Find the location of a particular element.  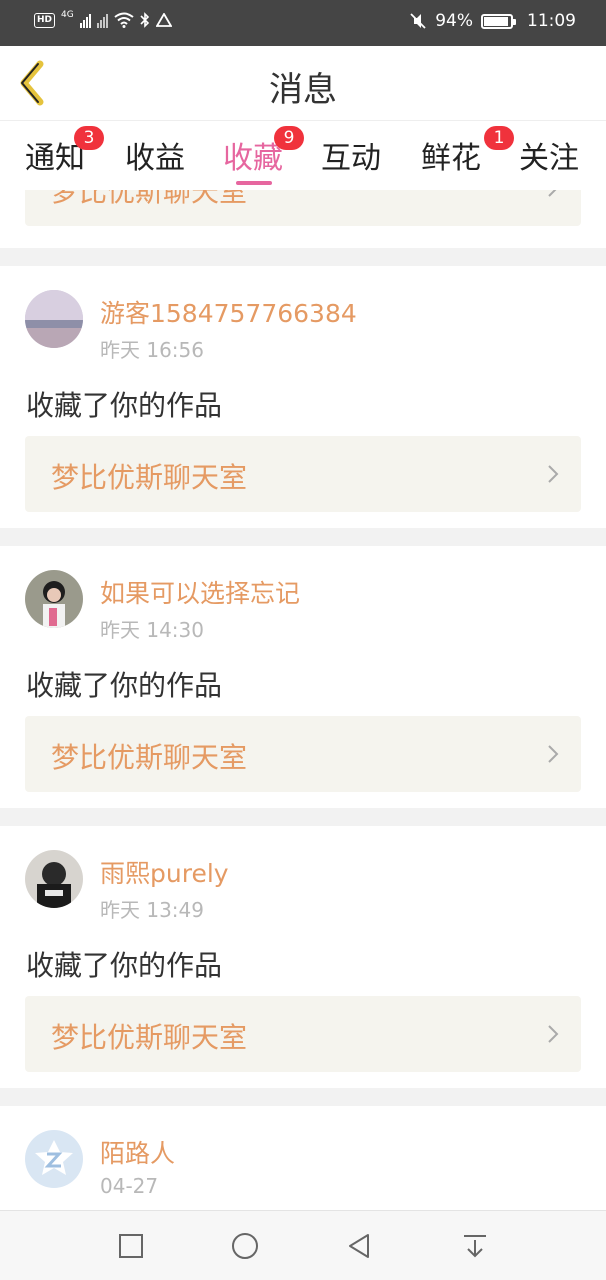

status-right: 94% 11:09 is located at coordinates (492, 21).